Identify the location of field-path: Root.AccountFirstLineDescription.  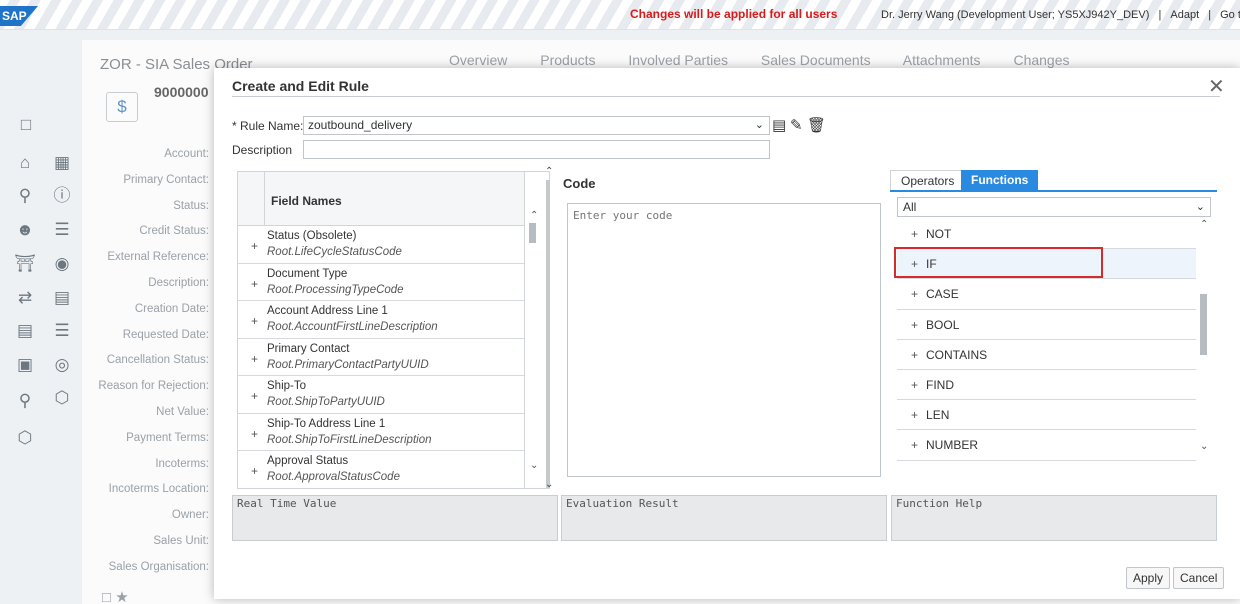
(352, 327).